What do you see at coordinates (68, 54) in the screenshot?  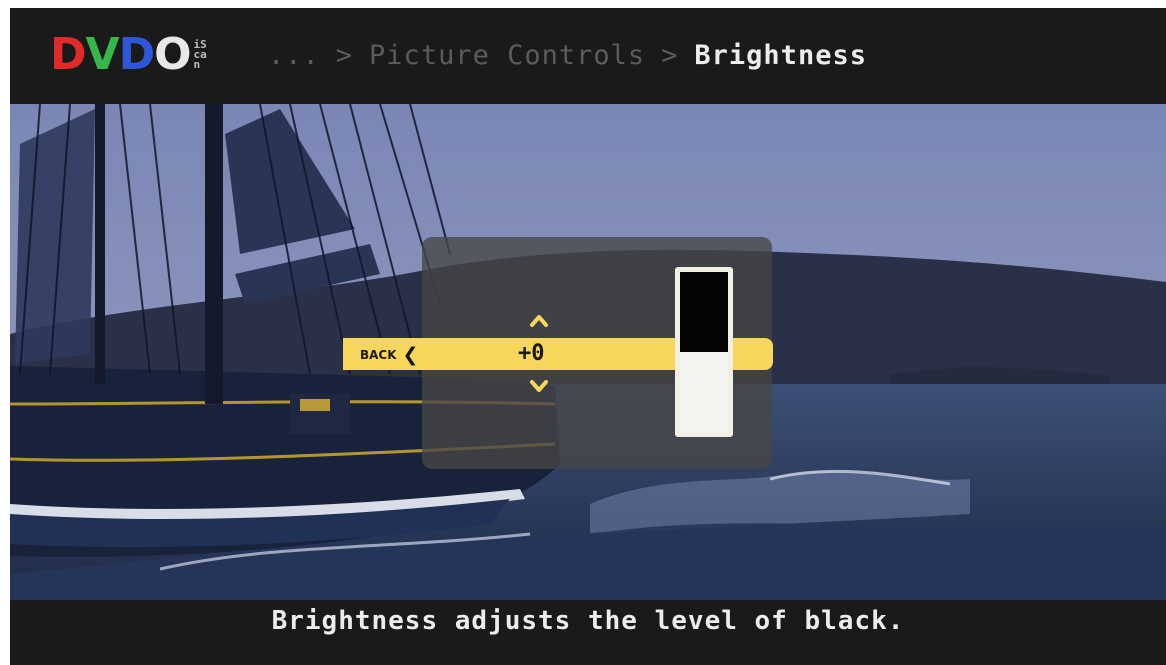 I see `logo-letter-d: D` at bounding box center [68, 54].